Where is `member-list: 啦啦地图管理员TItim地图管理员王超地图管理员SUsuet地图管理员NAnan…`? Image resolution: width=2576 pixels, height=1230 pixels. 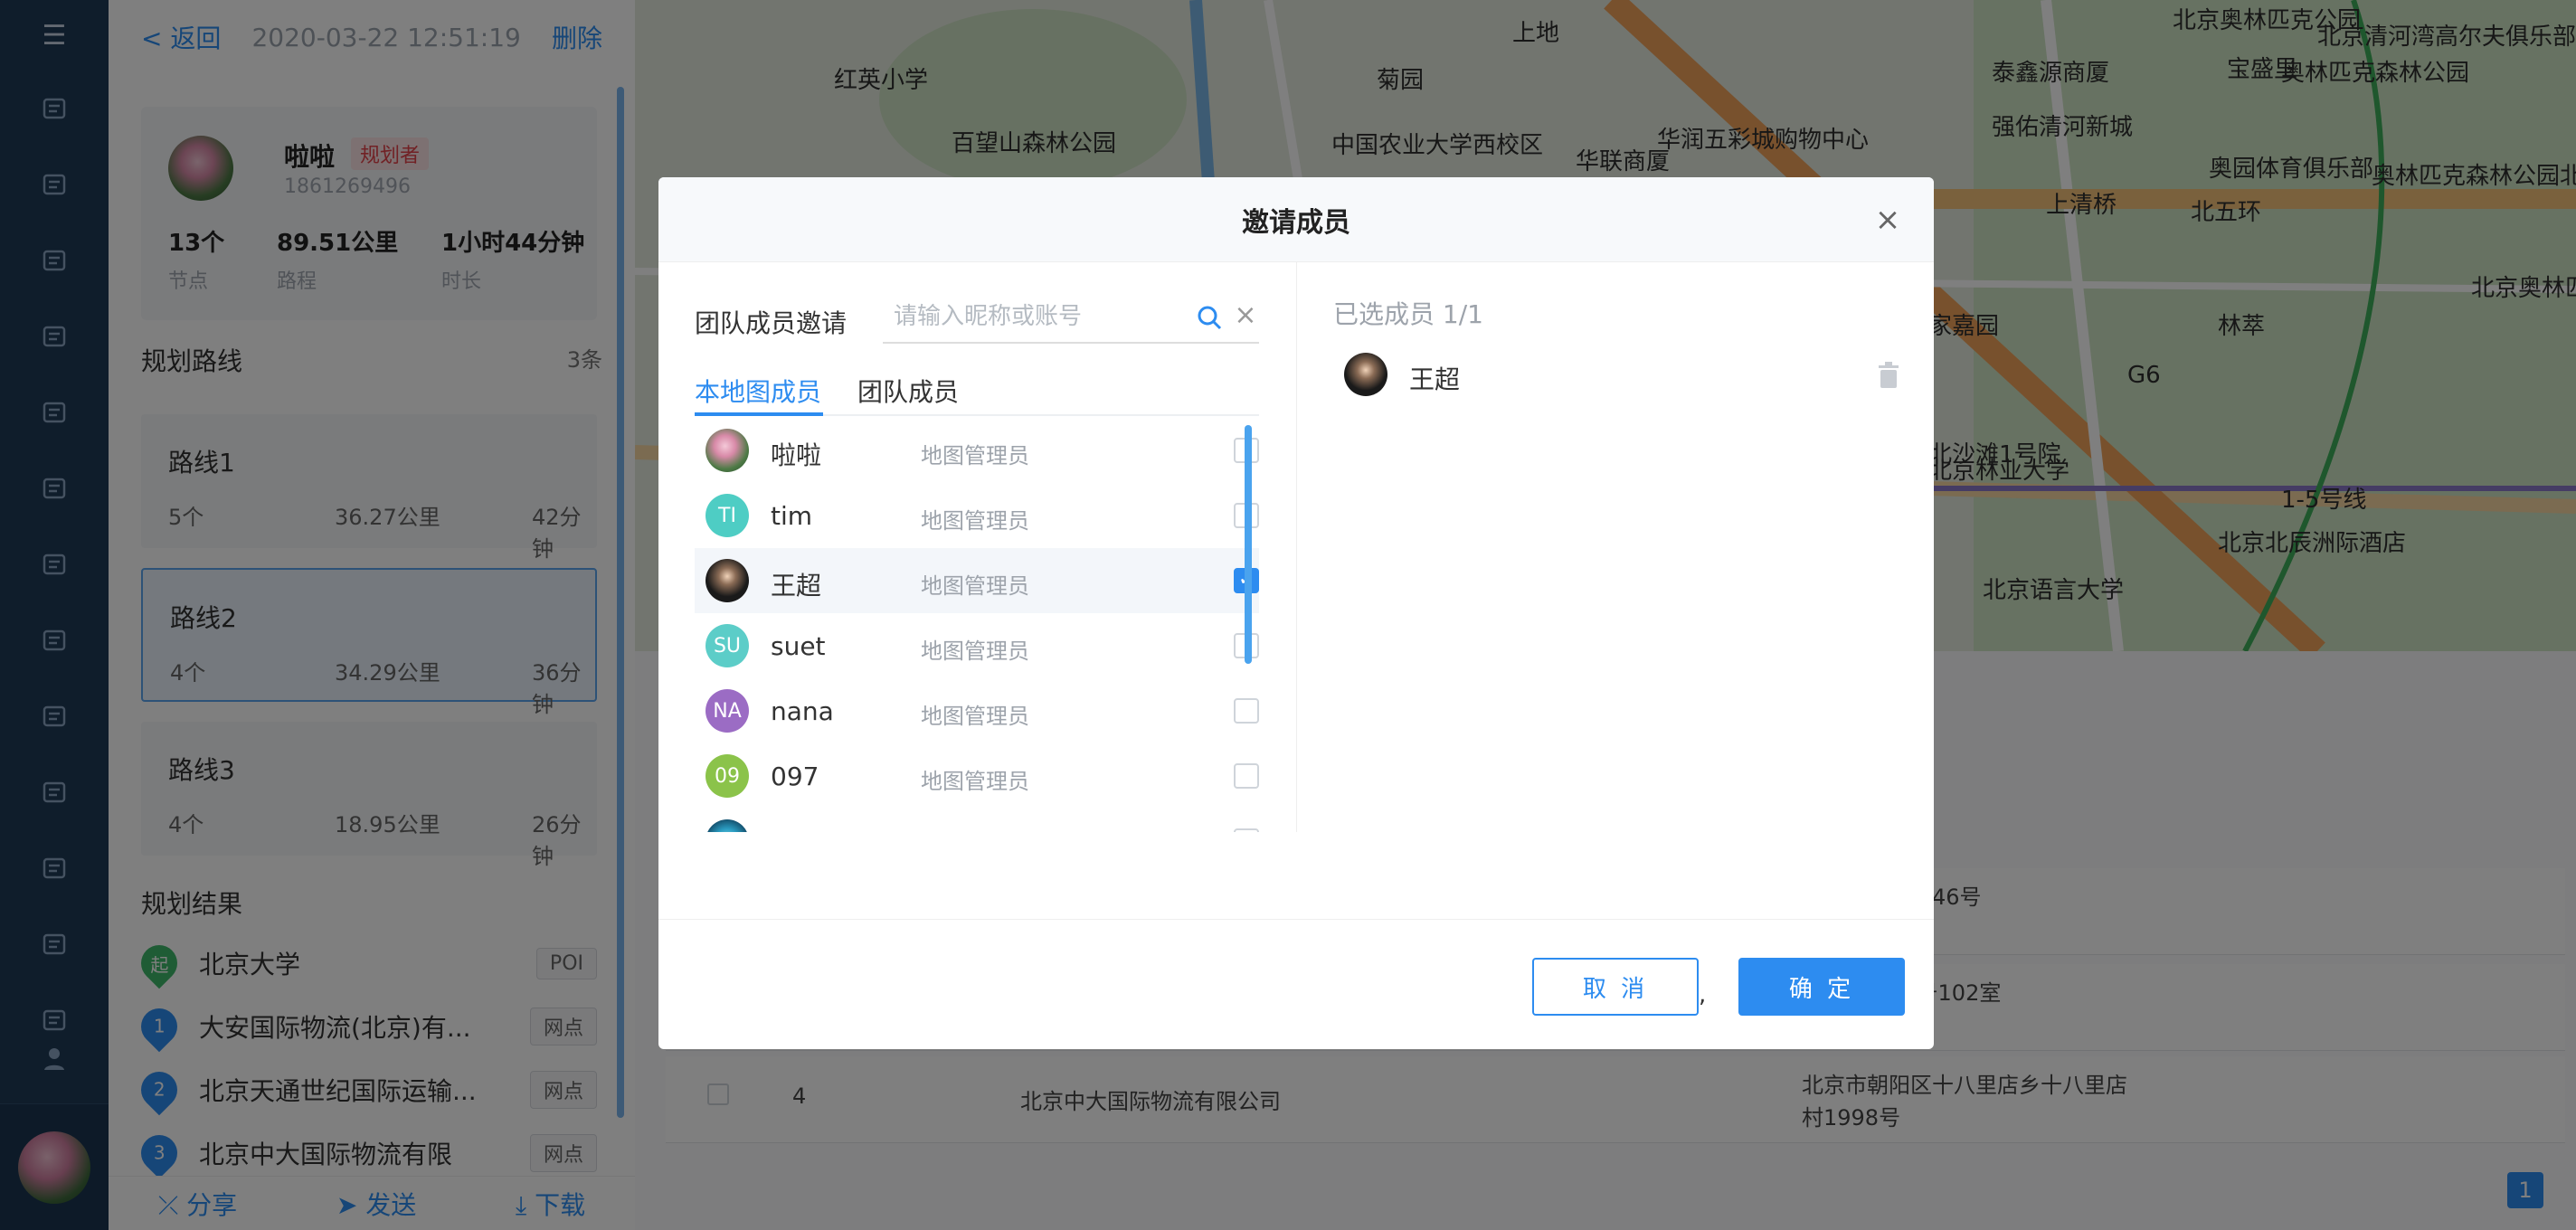 member-list: 啦啦地图管理员TItim地图管理员王超地图管理员SUsuet地图管理员NAnan… is located at coordinates (985, 625).